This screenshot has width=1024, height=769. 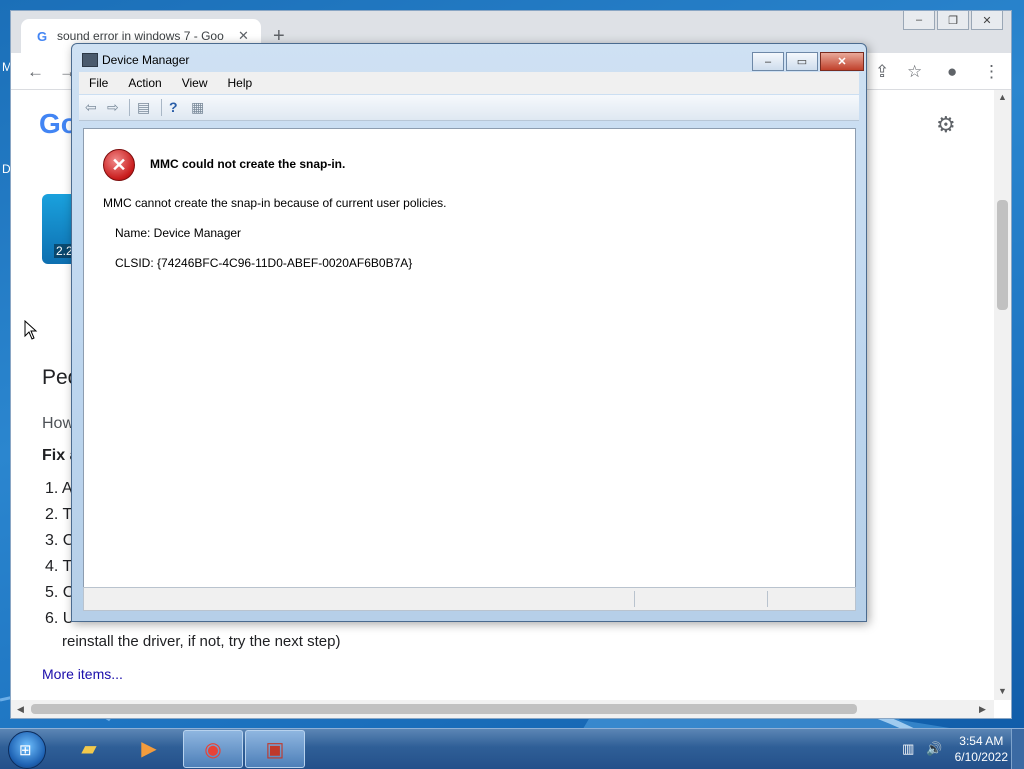 I want to click on horizontal-scroll-thumb, so click(x=444, y=709).